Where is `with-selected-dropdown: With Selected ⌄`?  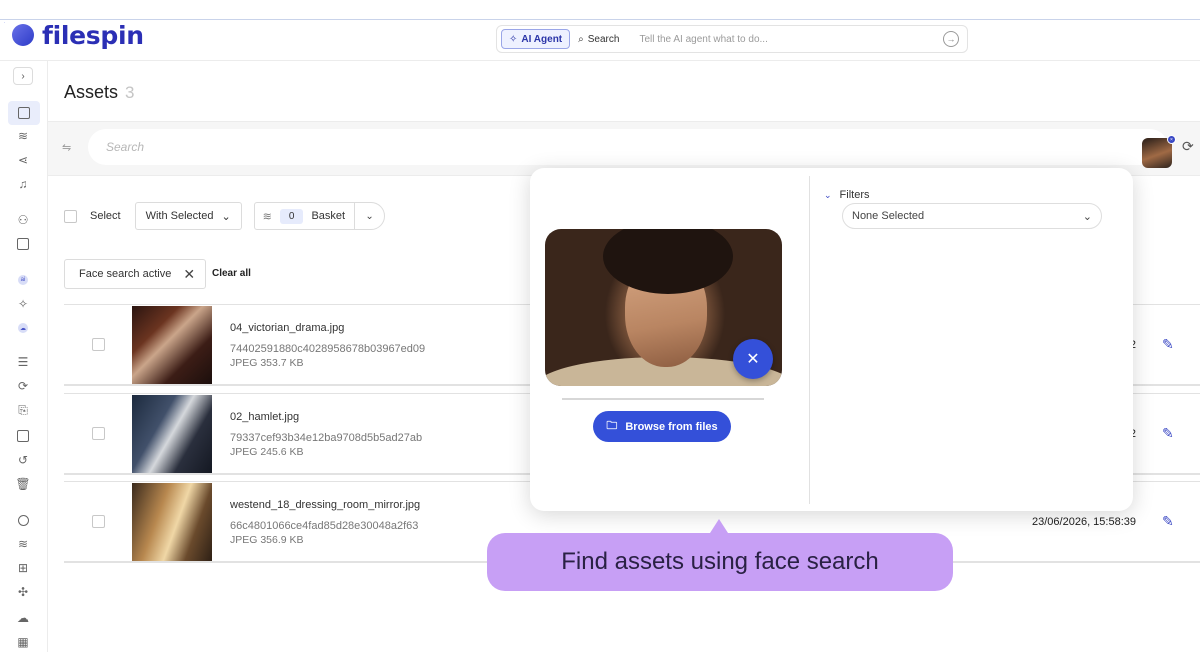
with-selected-dropdown: With Selected ⌄ is located at coordinates (188, 216).